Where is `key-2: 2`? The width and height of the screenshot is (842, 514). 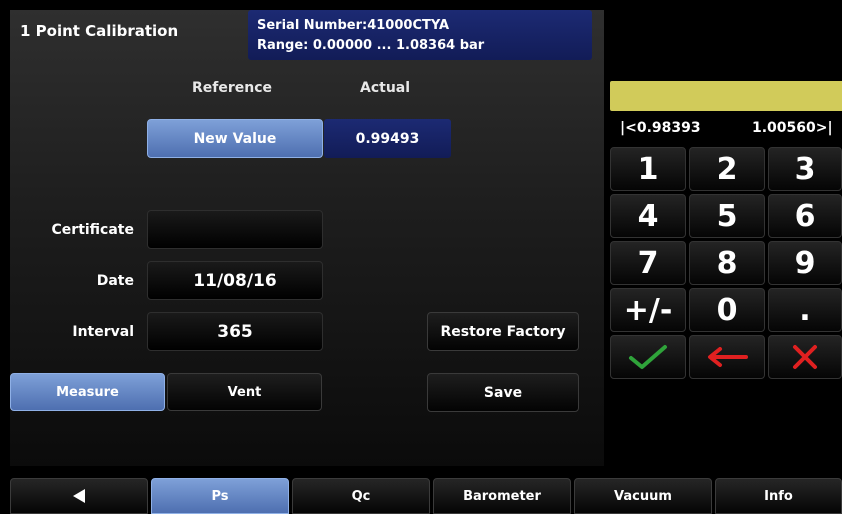
key-2: 2 is located at coordinates (727, 169).